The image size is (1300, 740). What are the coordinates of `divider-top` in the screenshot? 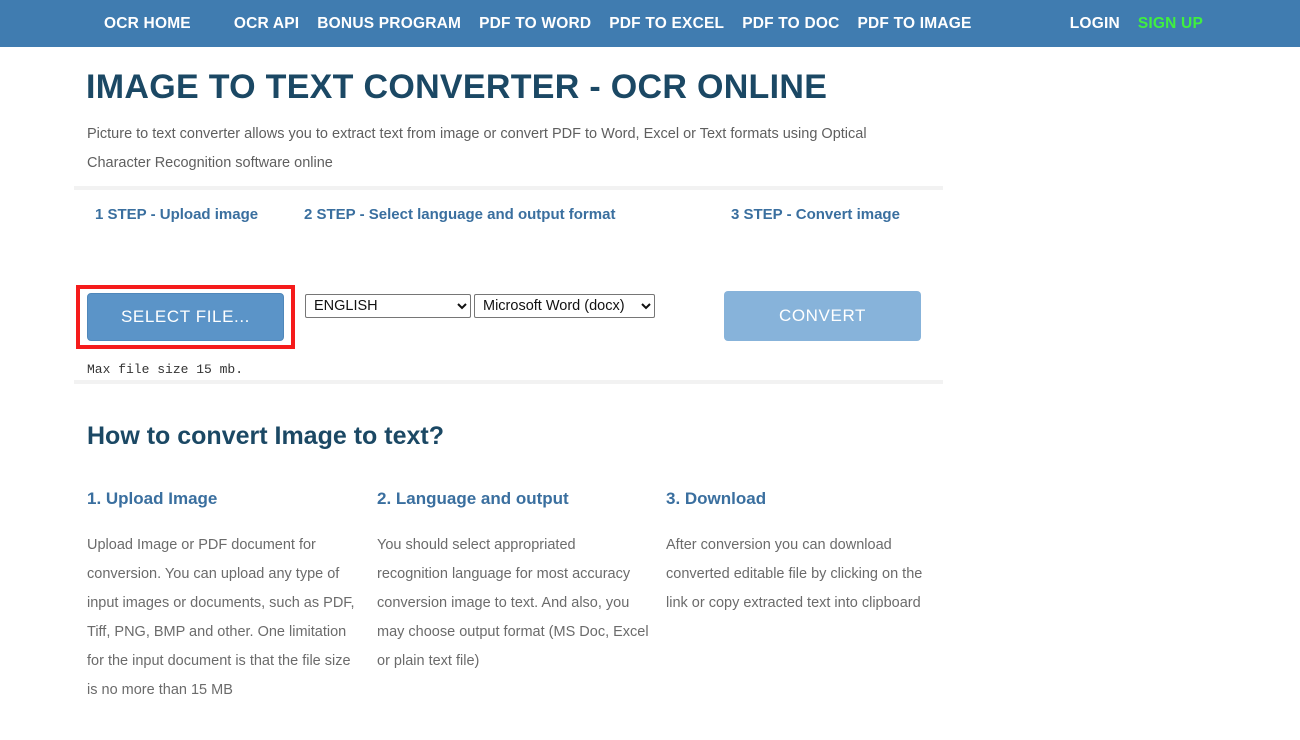 It's located at (508, 188).